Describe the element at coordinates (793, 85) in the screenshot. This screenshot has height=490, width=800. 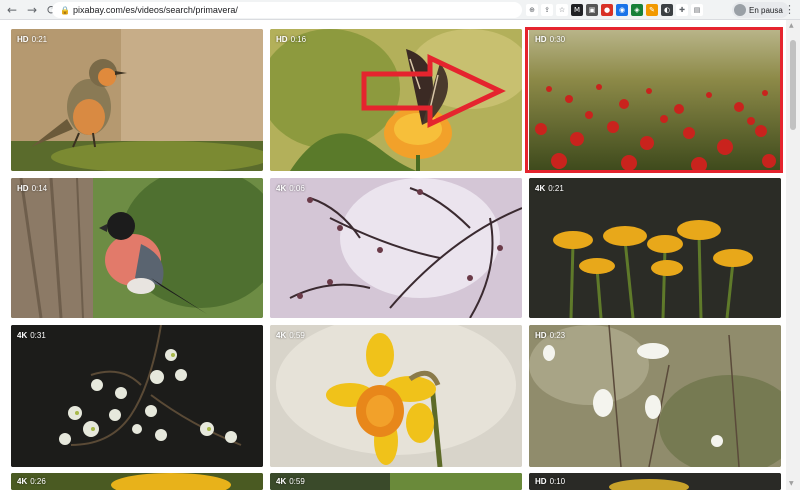
I see `scrollbar-thumb` at that location.